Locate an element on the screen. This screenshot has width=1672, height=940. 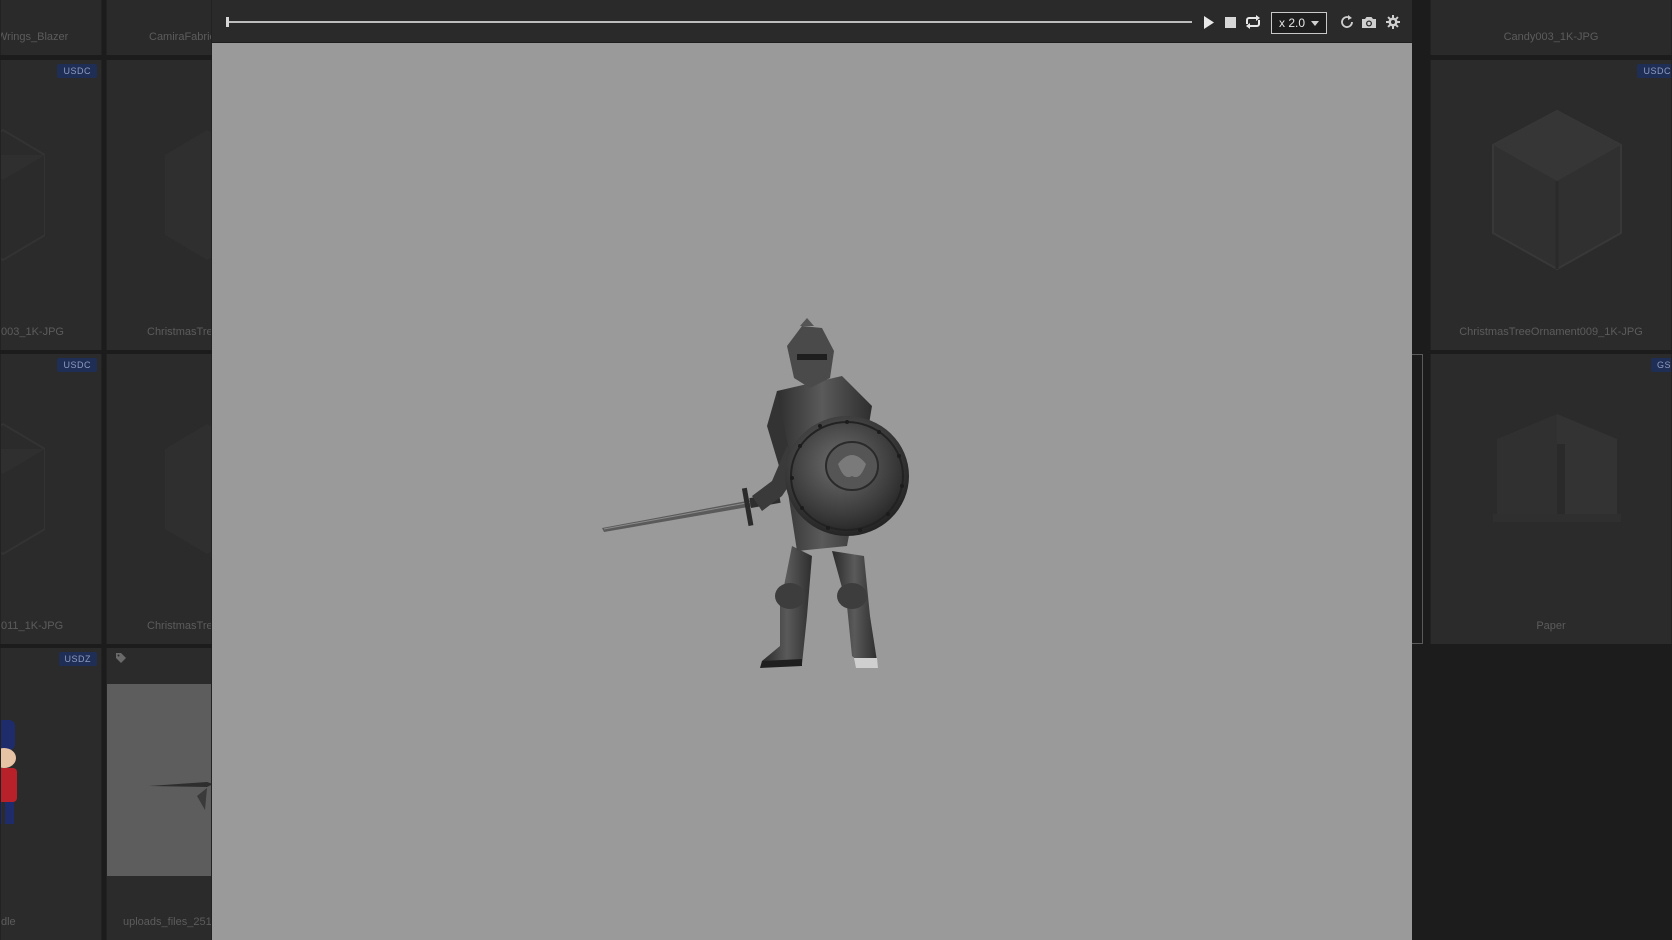
toy-soldier-thumbnail is located at coordinates (9, 772).